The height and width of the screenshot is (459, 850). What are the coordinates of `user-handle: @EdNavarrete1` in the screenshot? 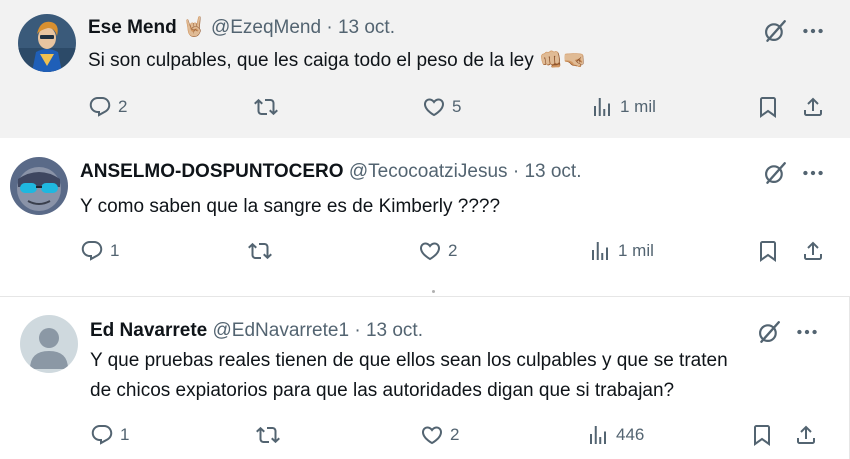 It's located at (281, 330).